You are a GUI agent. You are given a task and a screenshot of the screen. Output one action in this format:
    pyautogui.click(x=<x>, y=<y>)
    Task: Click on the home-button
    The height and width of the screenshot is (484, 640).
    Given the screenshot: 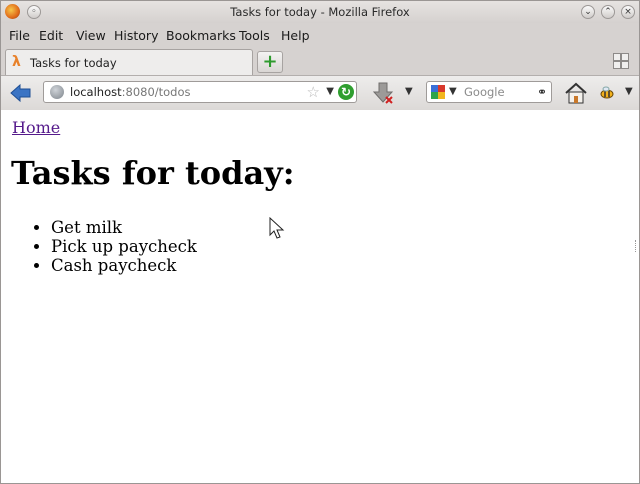 What is the action you would take?
    pyautogui.click(x=576, y=93)
    